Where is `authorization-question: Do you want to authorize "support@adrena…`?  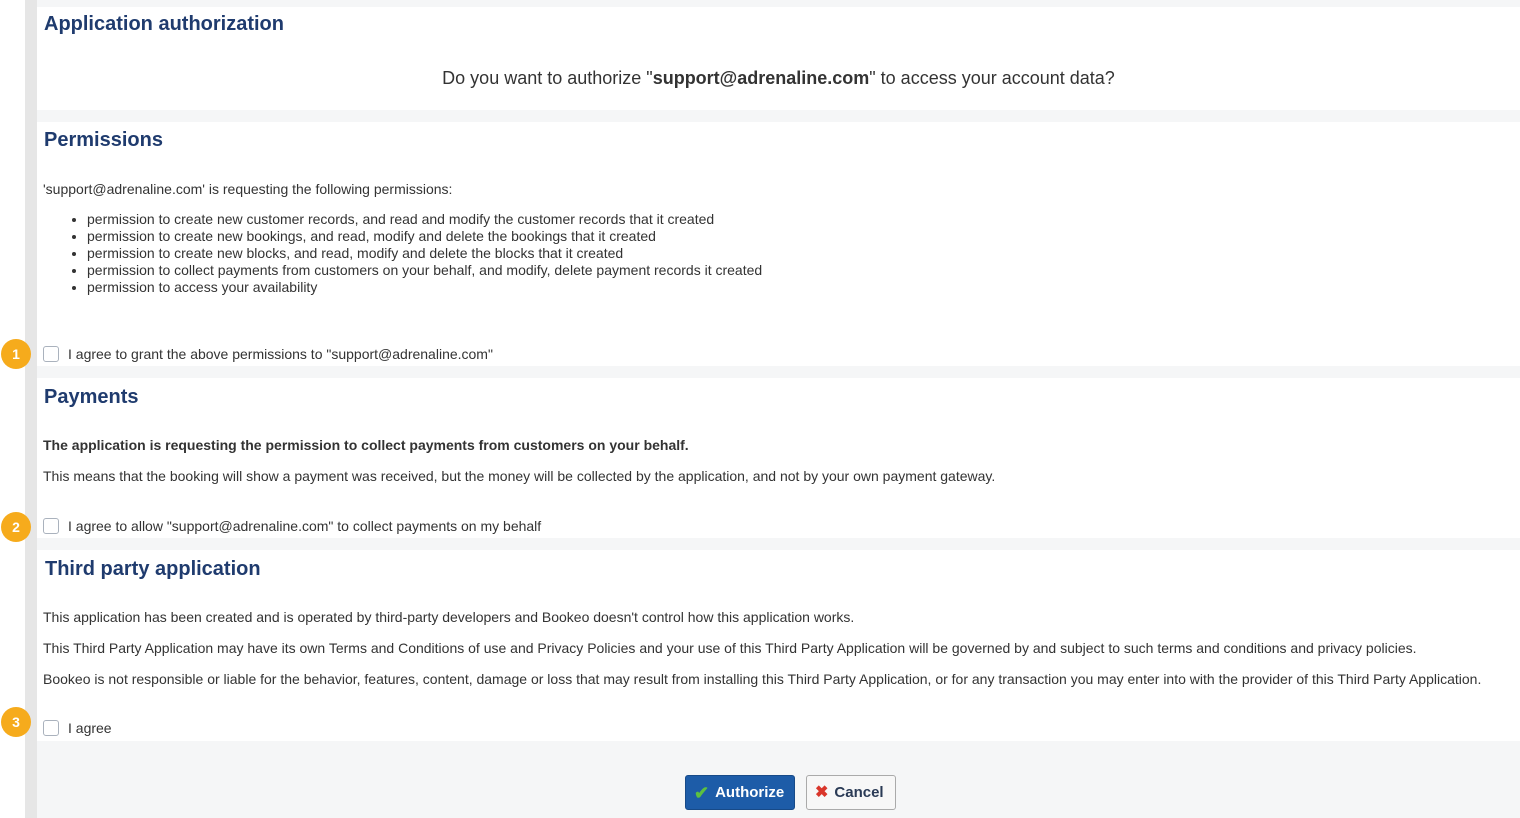 authorization-question: Do you want to authorize "support@adrena… is located at coordinates (778, 78).